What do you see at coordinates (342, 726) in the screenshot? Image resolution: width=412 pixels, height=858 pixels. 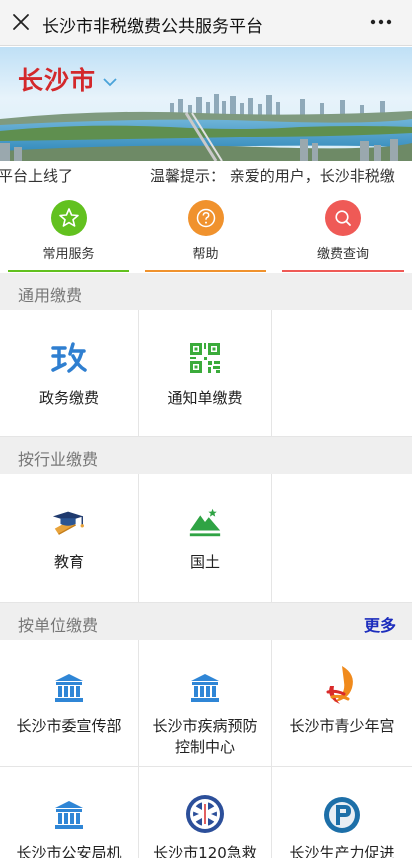 I see `grid-item-label: 长沙市青少年宫` at bounding box center [342, 726].